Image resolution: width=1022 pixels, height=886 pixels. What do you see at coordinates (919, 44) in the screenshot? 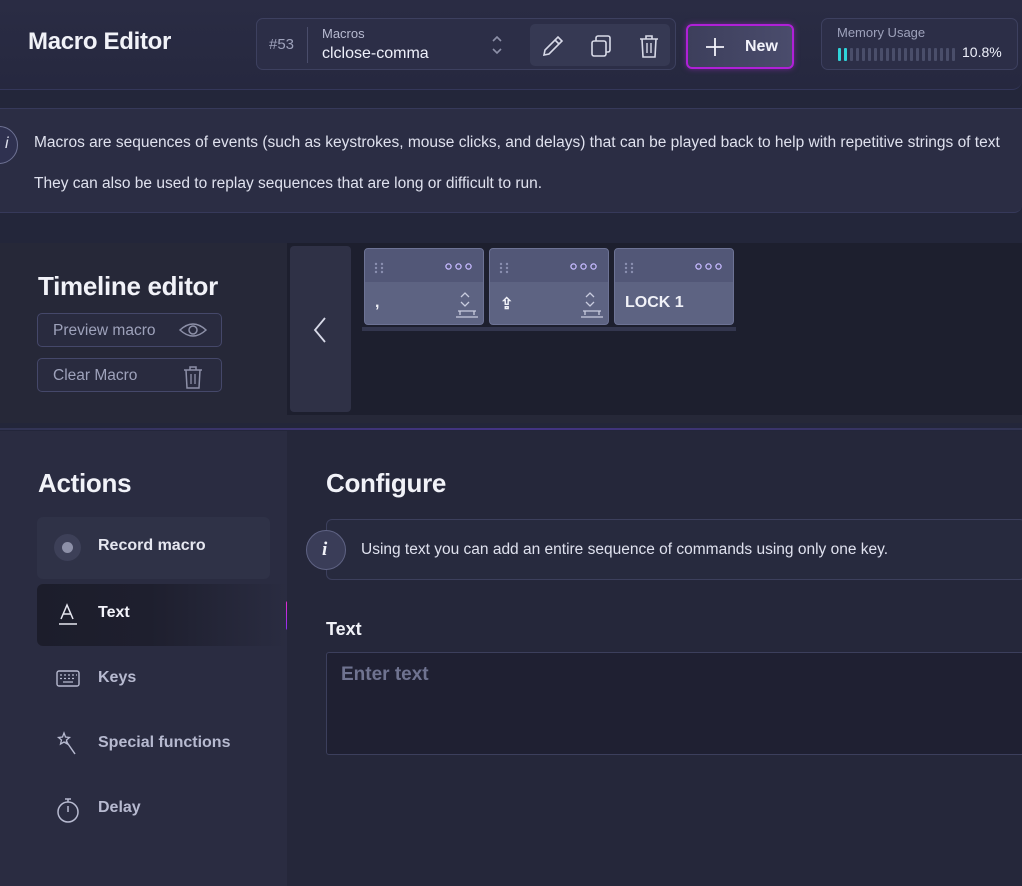
I see `memory-usage-panel: Memory Usage 10.8%` at bounding box center [919, 44].